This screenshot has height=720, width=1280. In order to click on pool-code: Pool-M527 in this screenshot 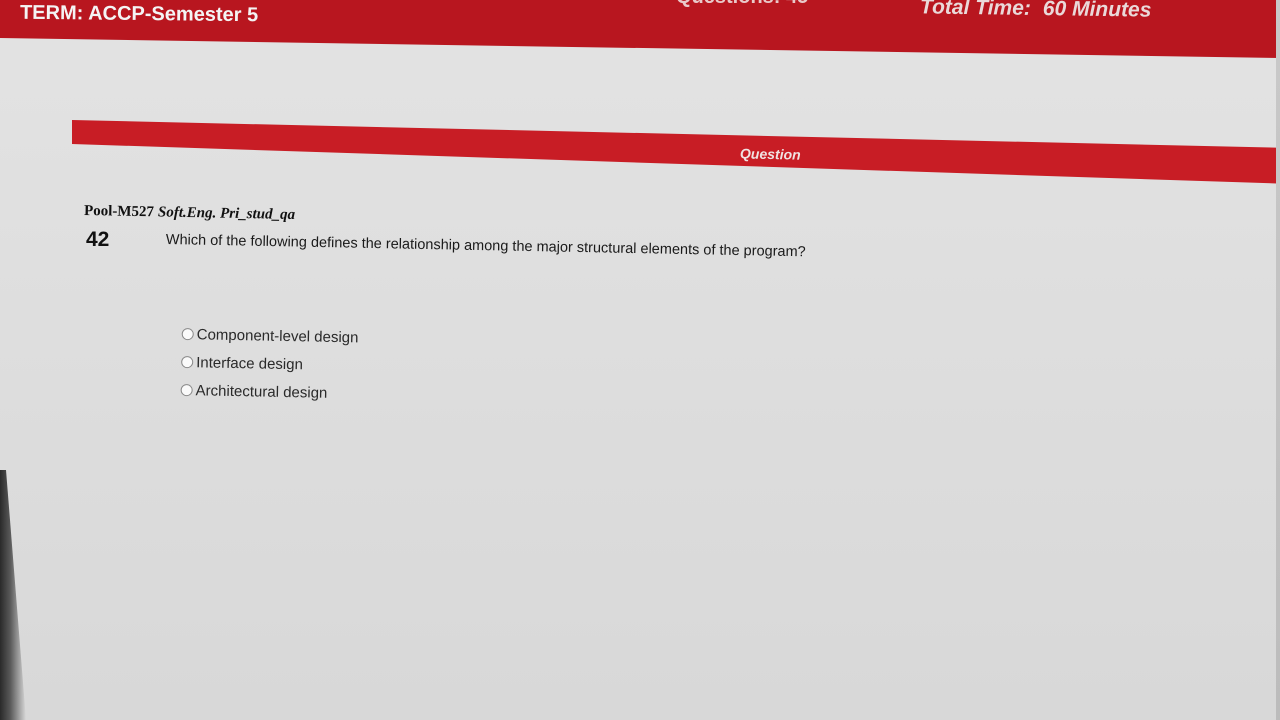, I will do `click(119, 211)`.